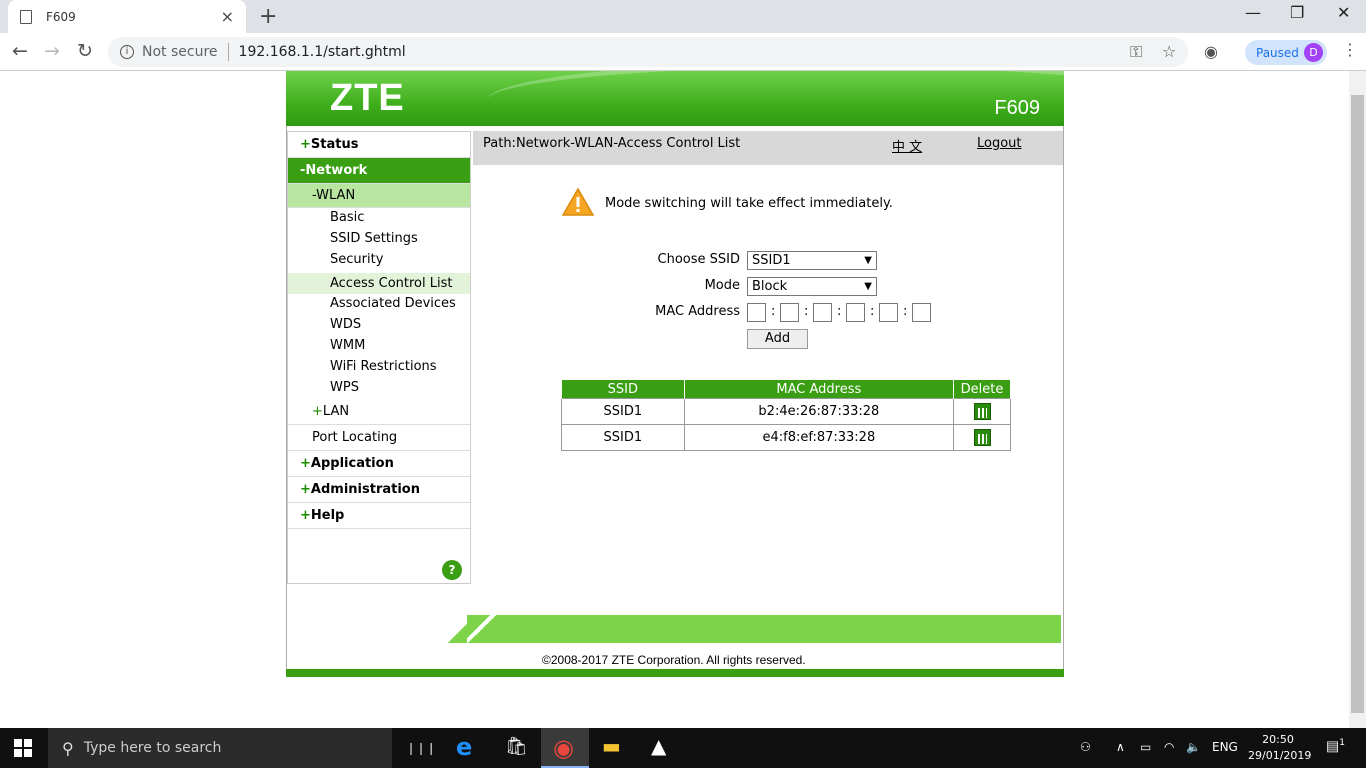 Image resolution: width=1366 pixels, height=768 pixels. I want to click on table-row: SSID1 e4:f8:ef:87:33:28, so click(786, 437).